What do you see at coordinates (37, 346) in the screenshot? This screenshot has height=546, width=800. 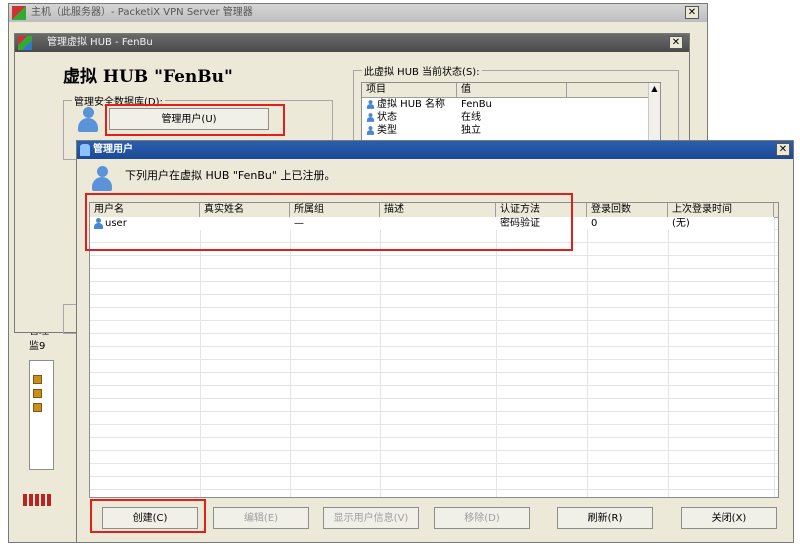 I see `left-label-3: 监9` at bounding box center [37, 346].